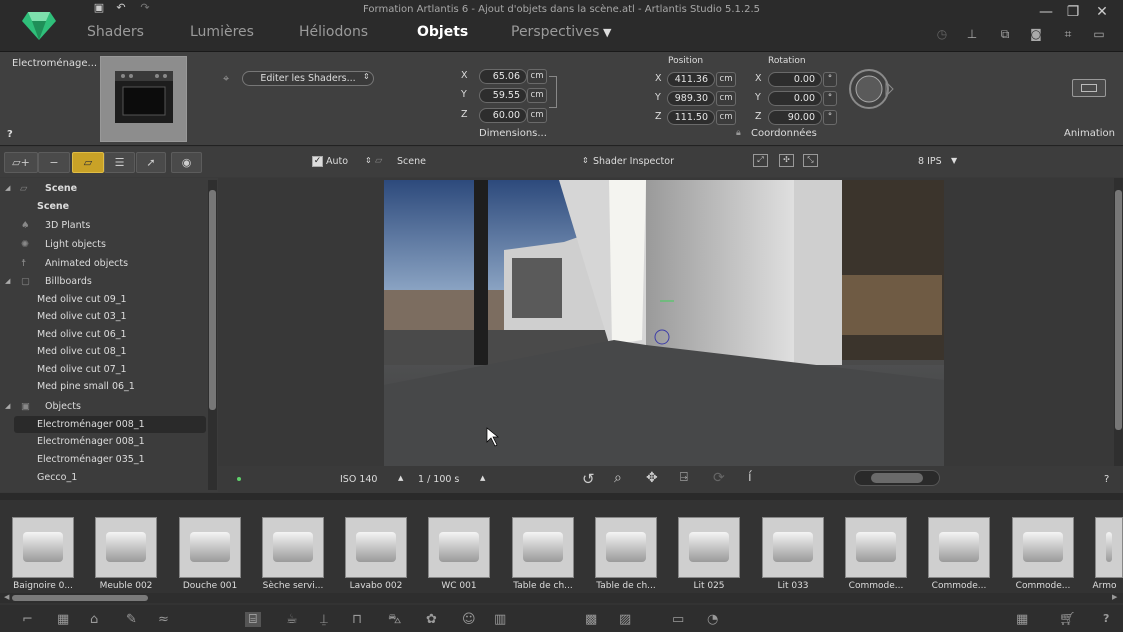 The width and height of the screenshot is (1123, 632). I want to click on shader-inspector-select: Shader Inspector, so click(633, 161).